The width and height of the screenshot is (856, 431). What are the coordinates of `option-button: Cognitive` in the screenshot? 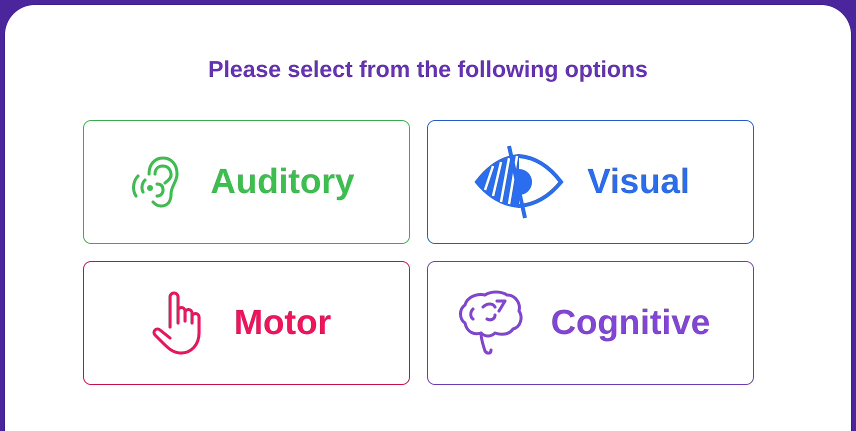 It's located at (590, 323).